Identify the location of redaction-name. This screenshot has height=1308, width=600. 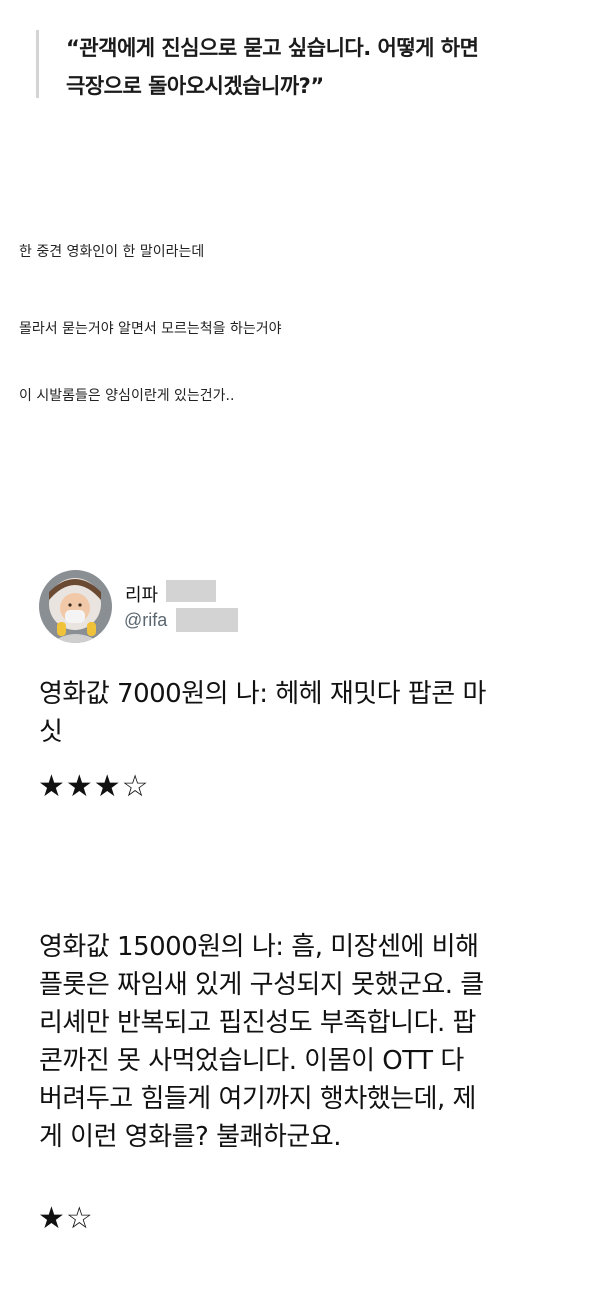
(191, 591).